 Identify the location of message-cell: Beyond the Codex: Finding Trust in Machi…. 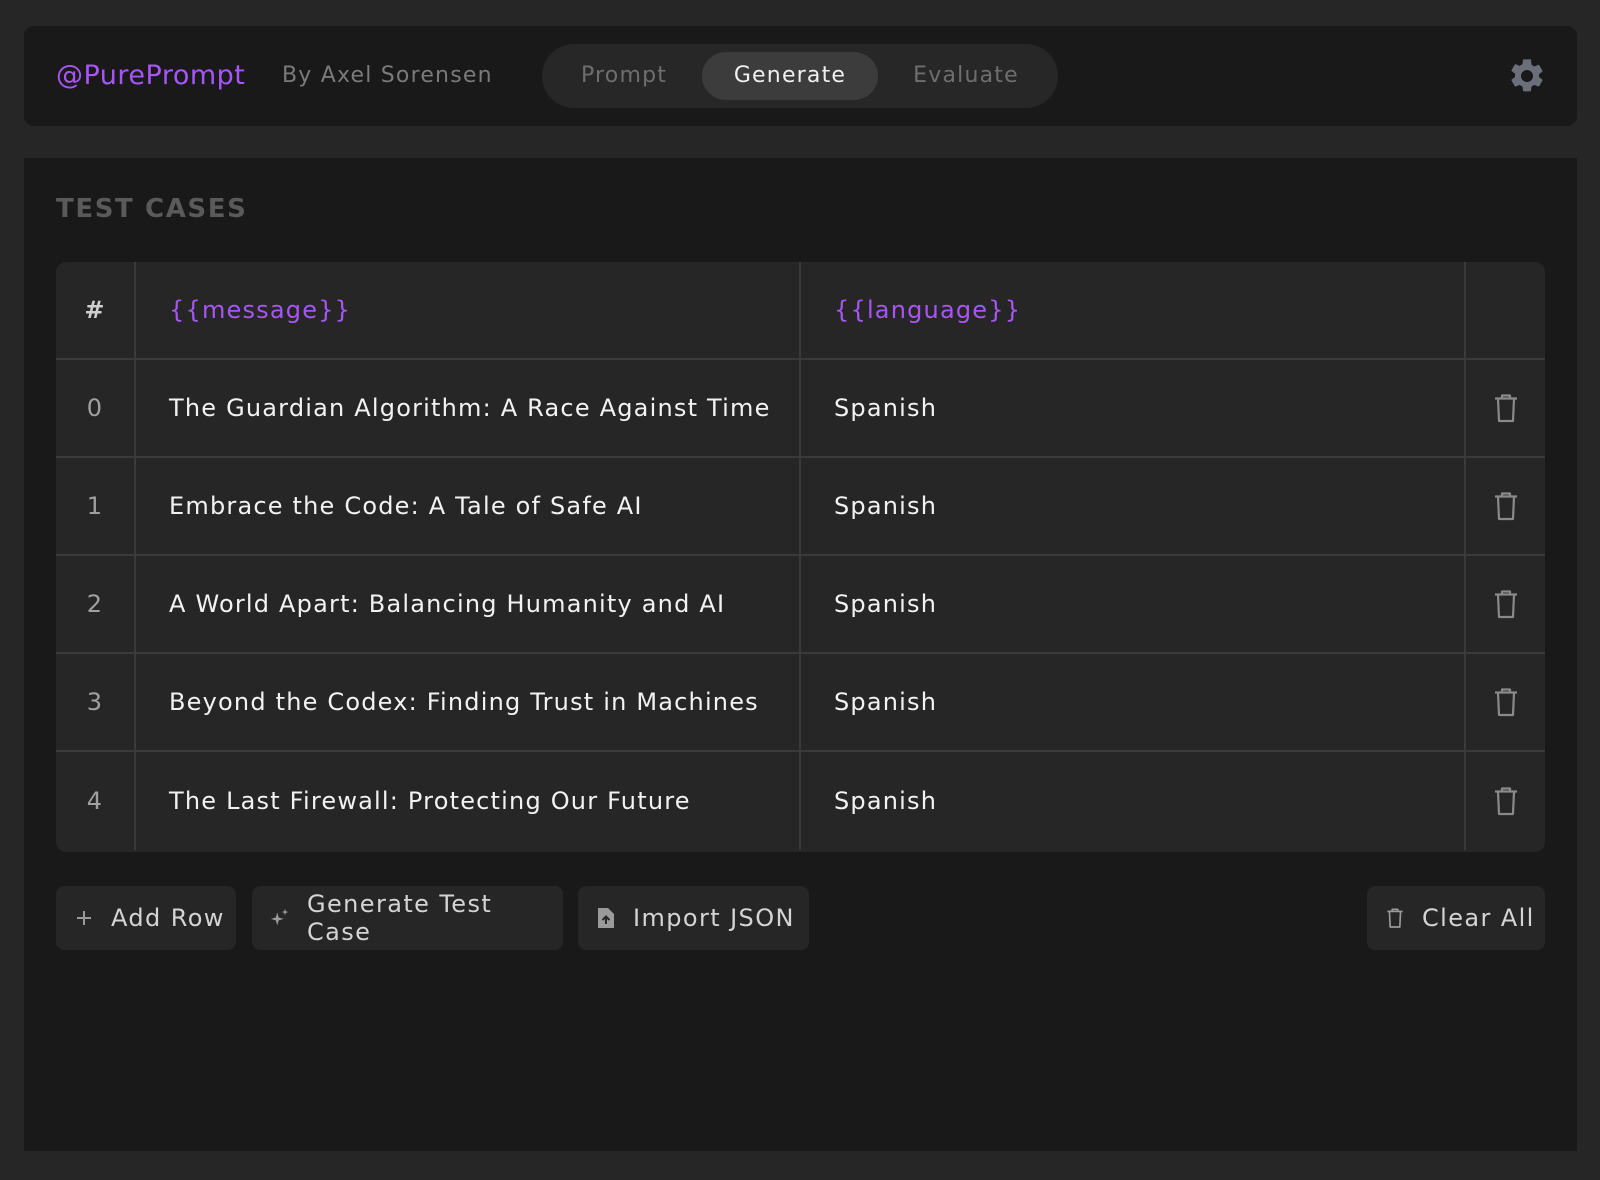
(466, 702).